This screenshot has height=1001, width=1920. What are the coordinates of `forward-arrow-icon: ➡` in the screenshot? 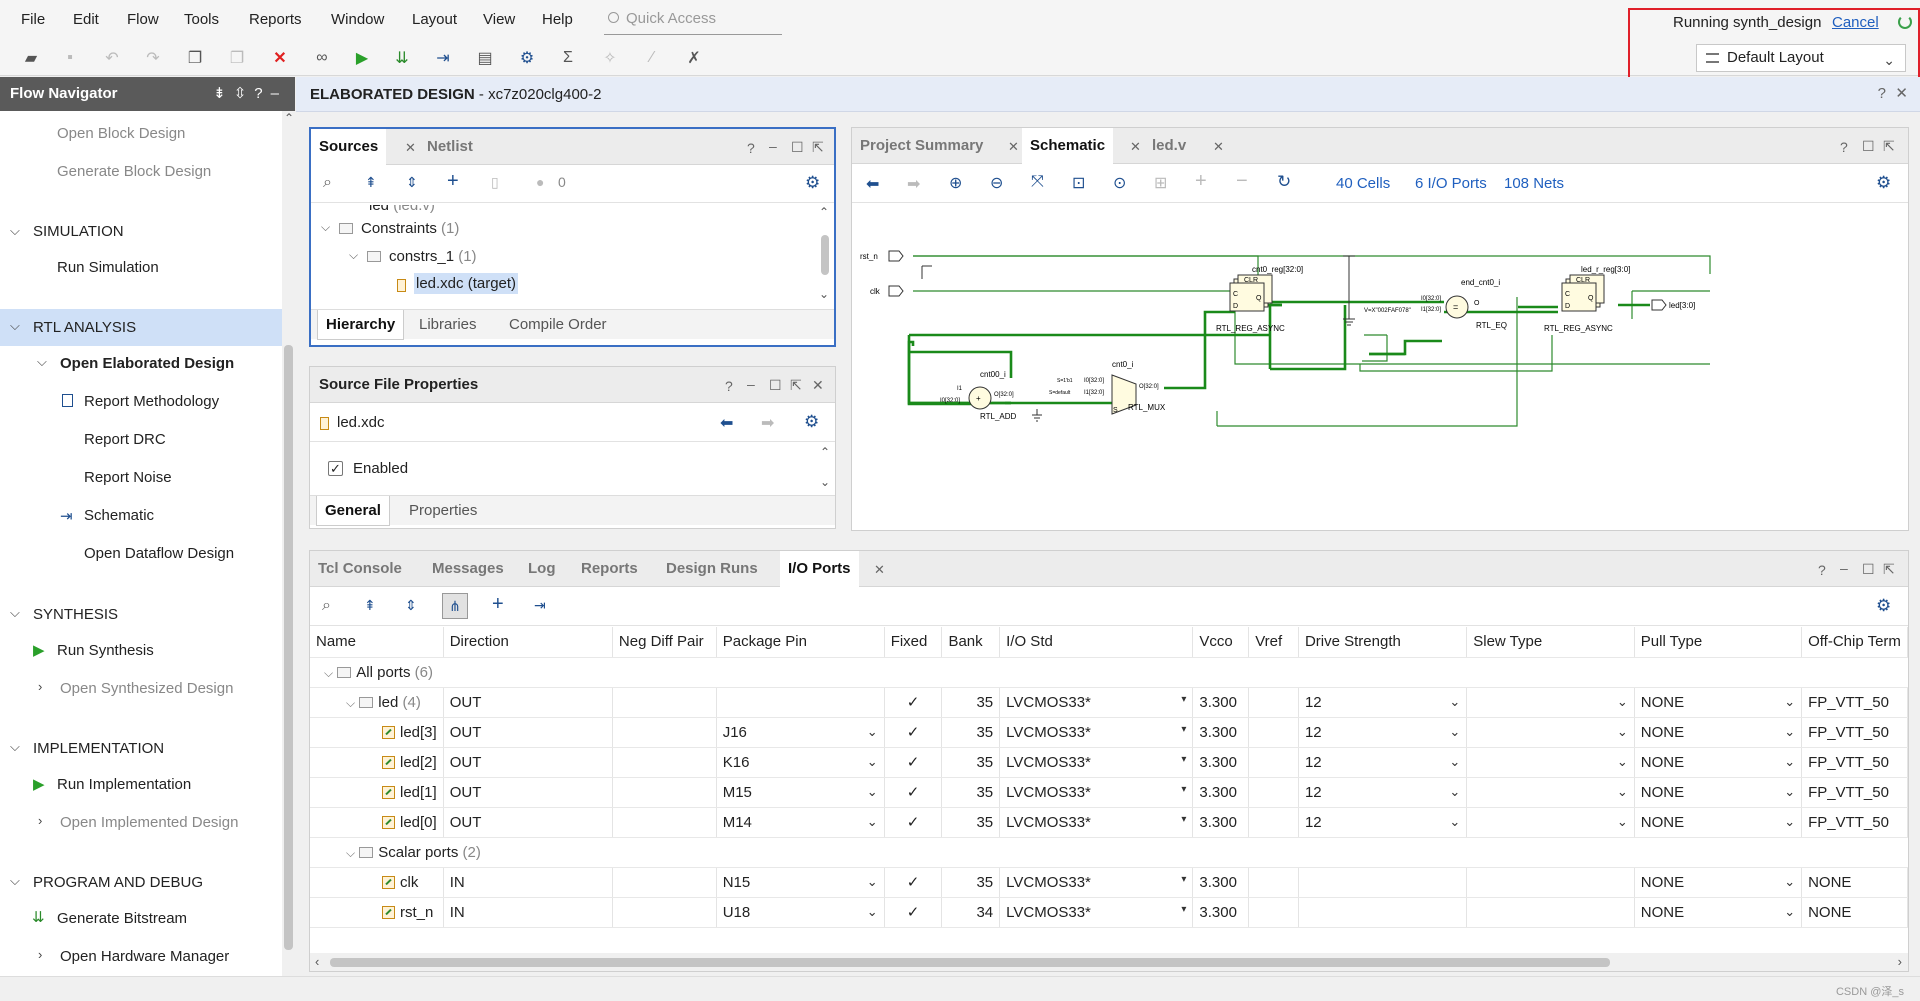 It's located at (767, 423).